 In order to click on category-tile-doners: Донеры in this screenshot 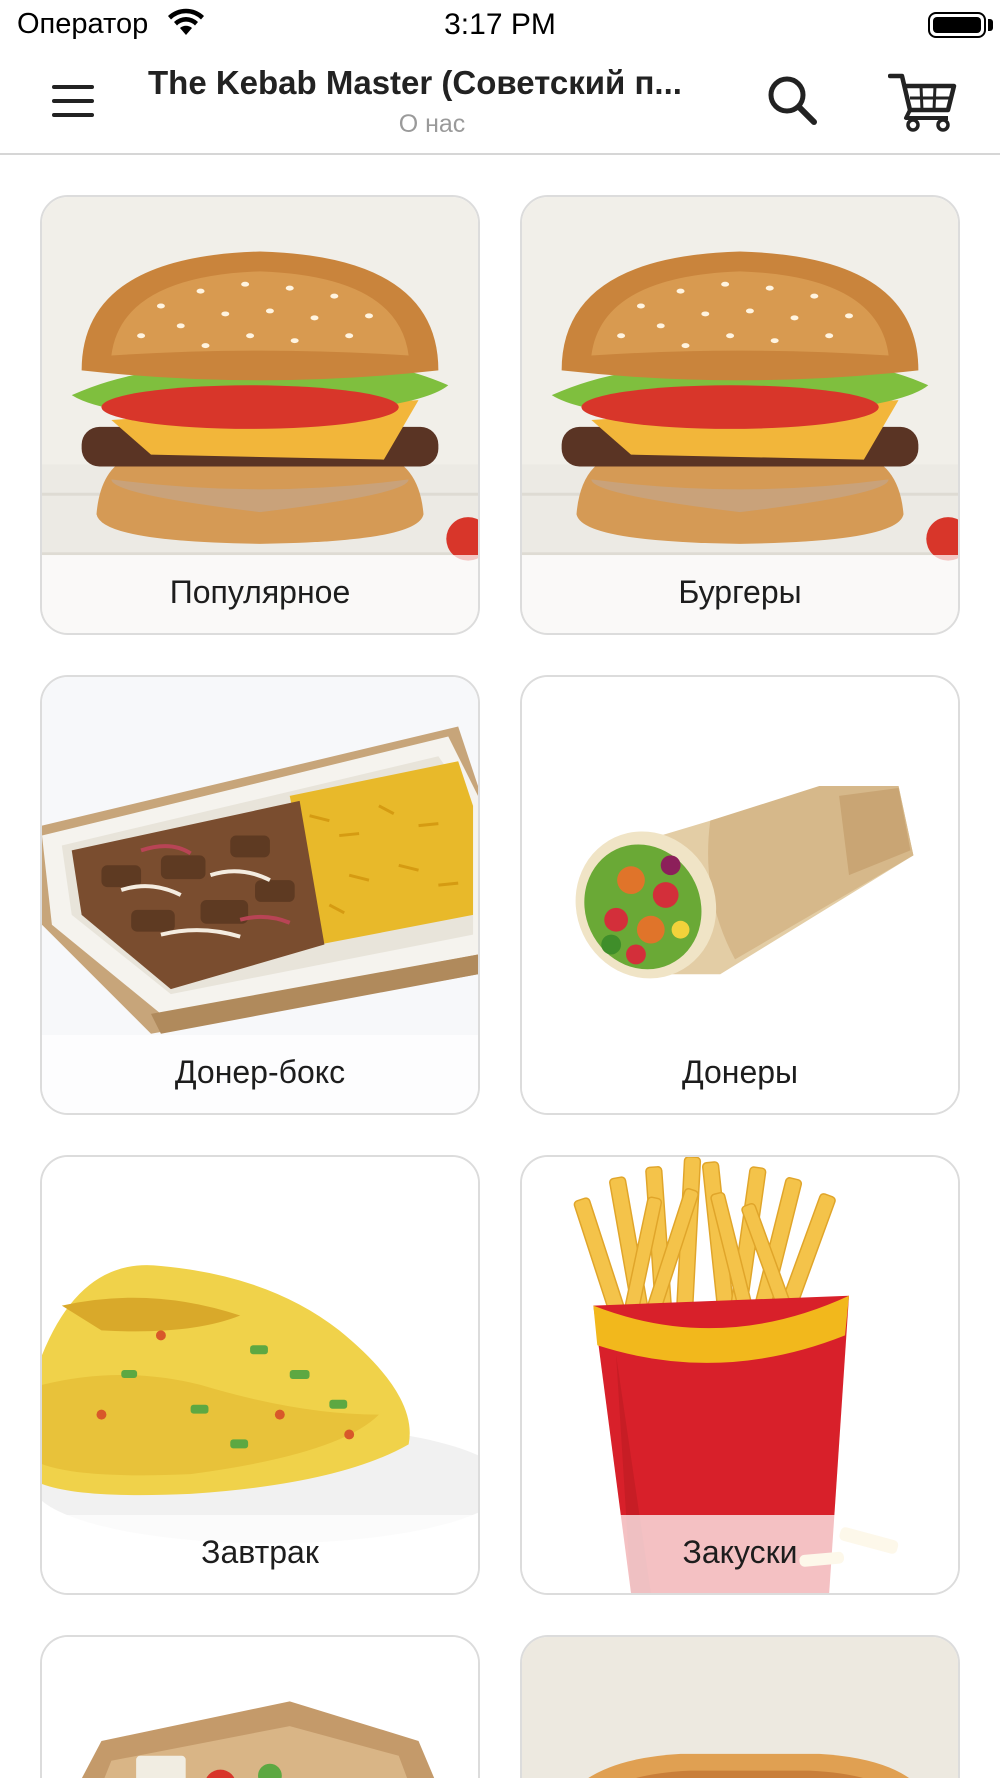, I will do `click(740, 895)`.